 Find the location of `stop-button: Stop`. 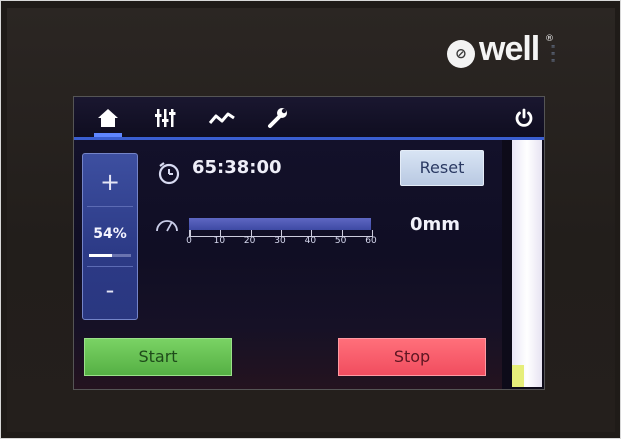

stop-button: Stop is located at coordinates (412, 357).